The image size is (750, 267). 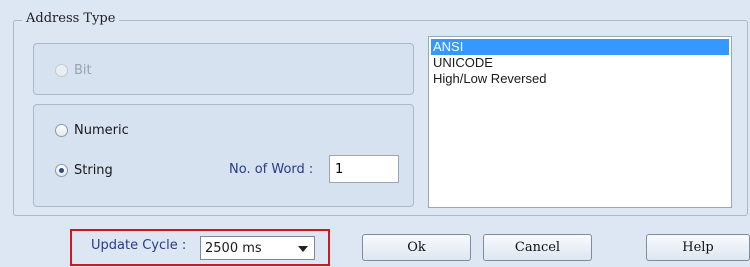 I want to click on numeric-radio-label: Numeric, so click(x=101, y=130).